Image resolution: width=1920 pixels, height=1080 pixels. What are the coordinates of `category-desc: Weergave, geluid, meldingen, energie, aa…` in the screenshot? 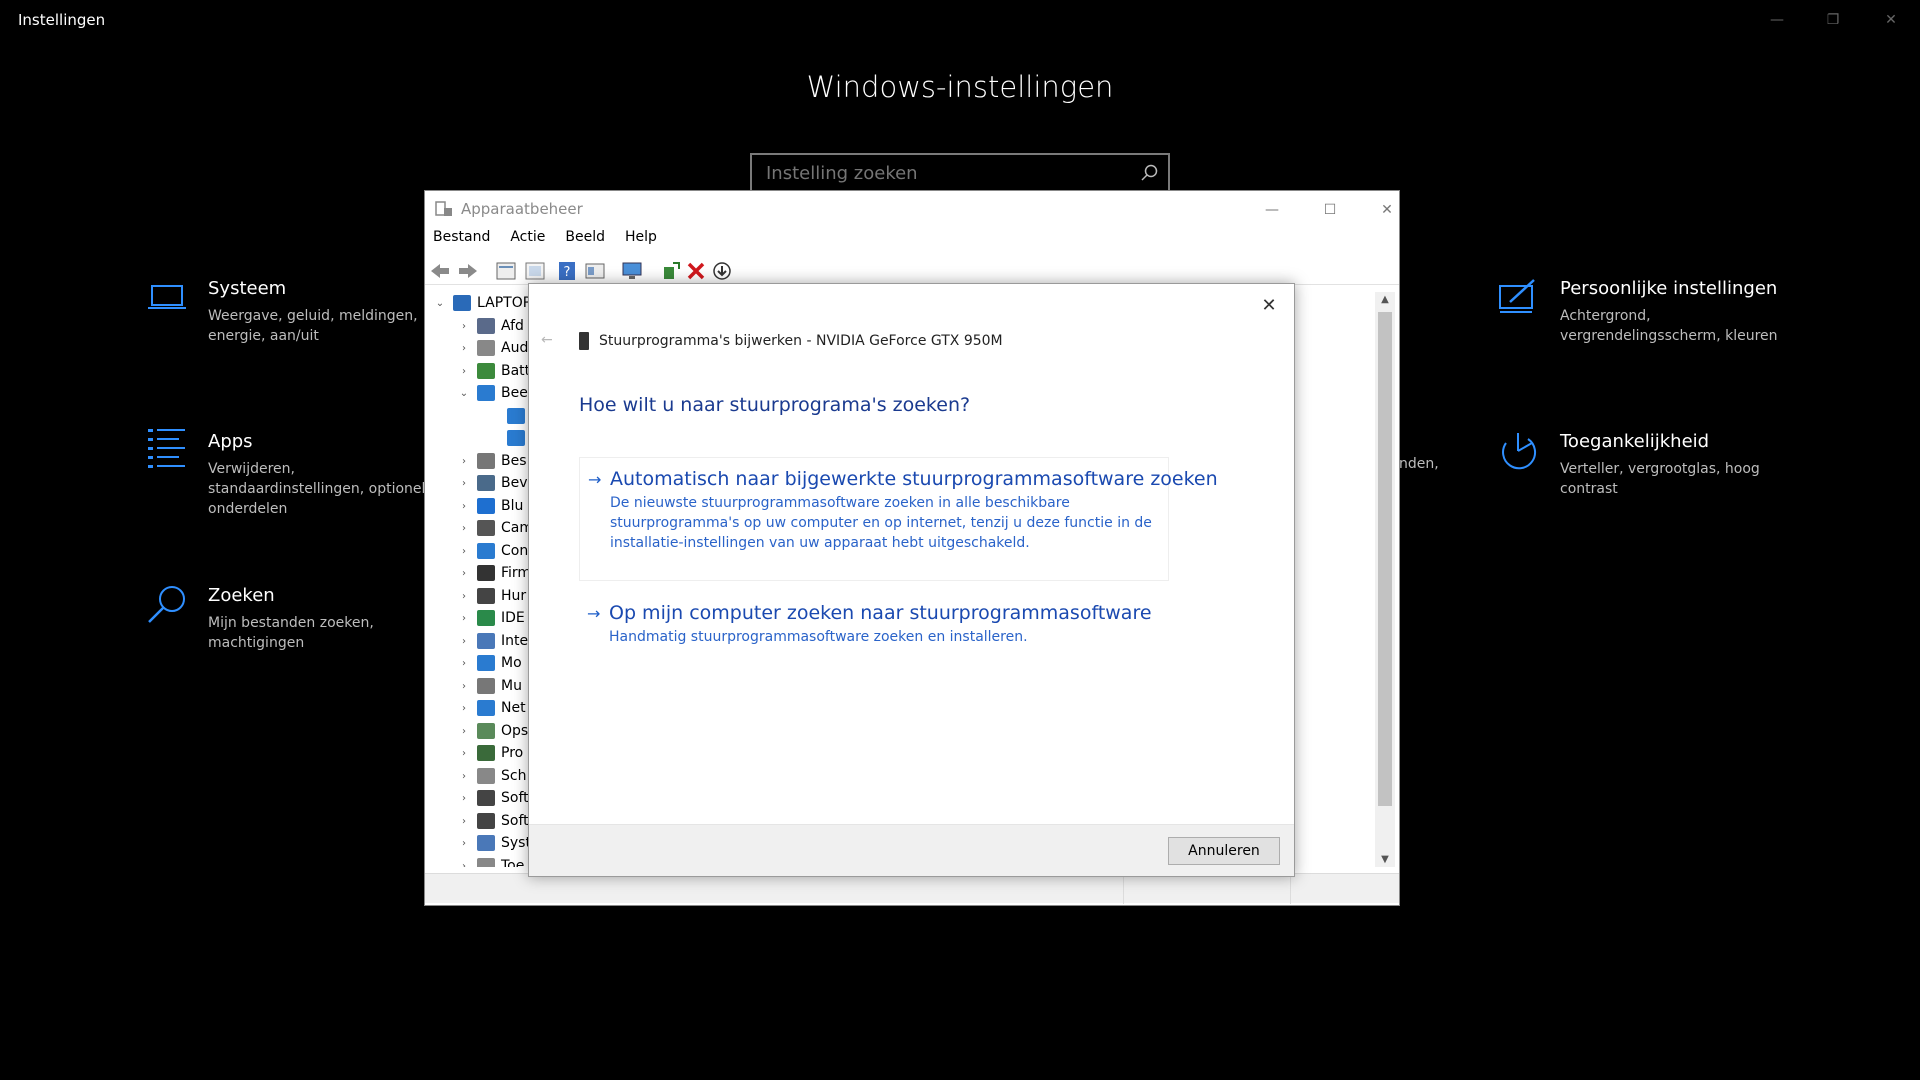 It's located at (313, 326).